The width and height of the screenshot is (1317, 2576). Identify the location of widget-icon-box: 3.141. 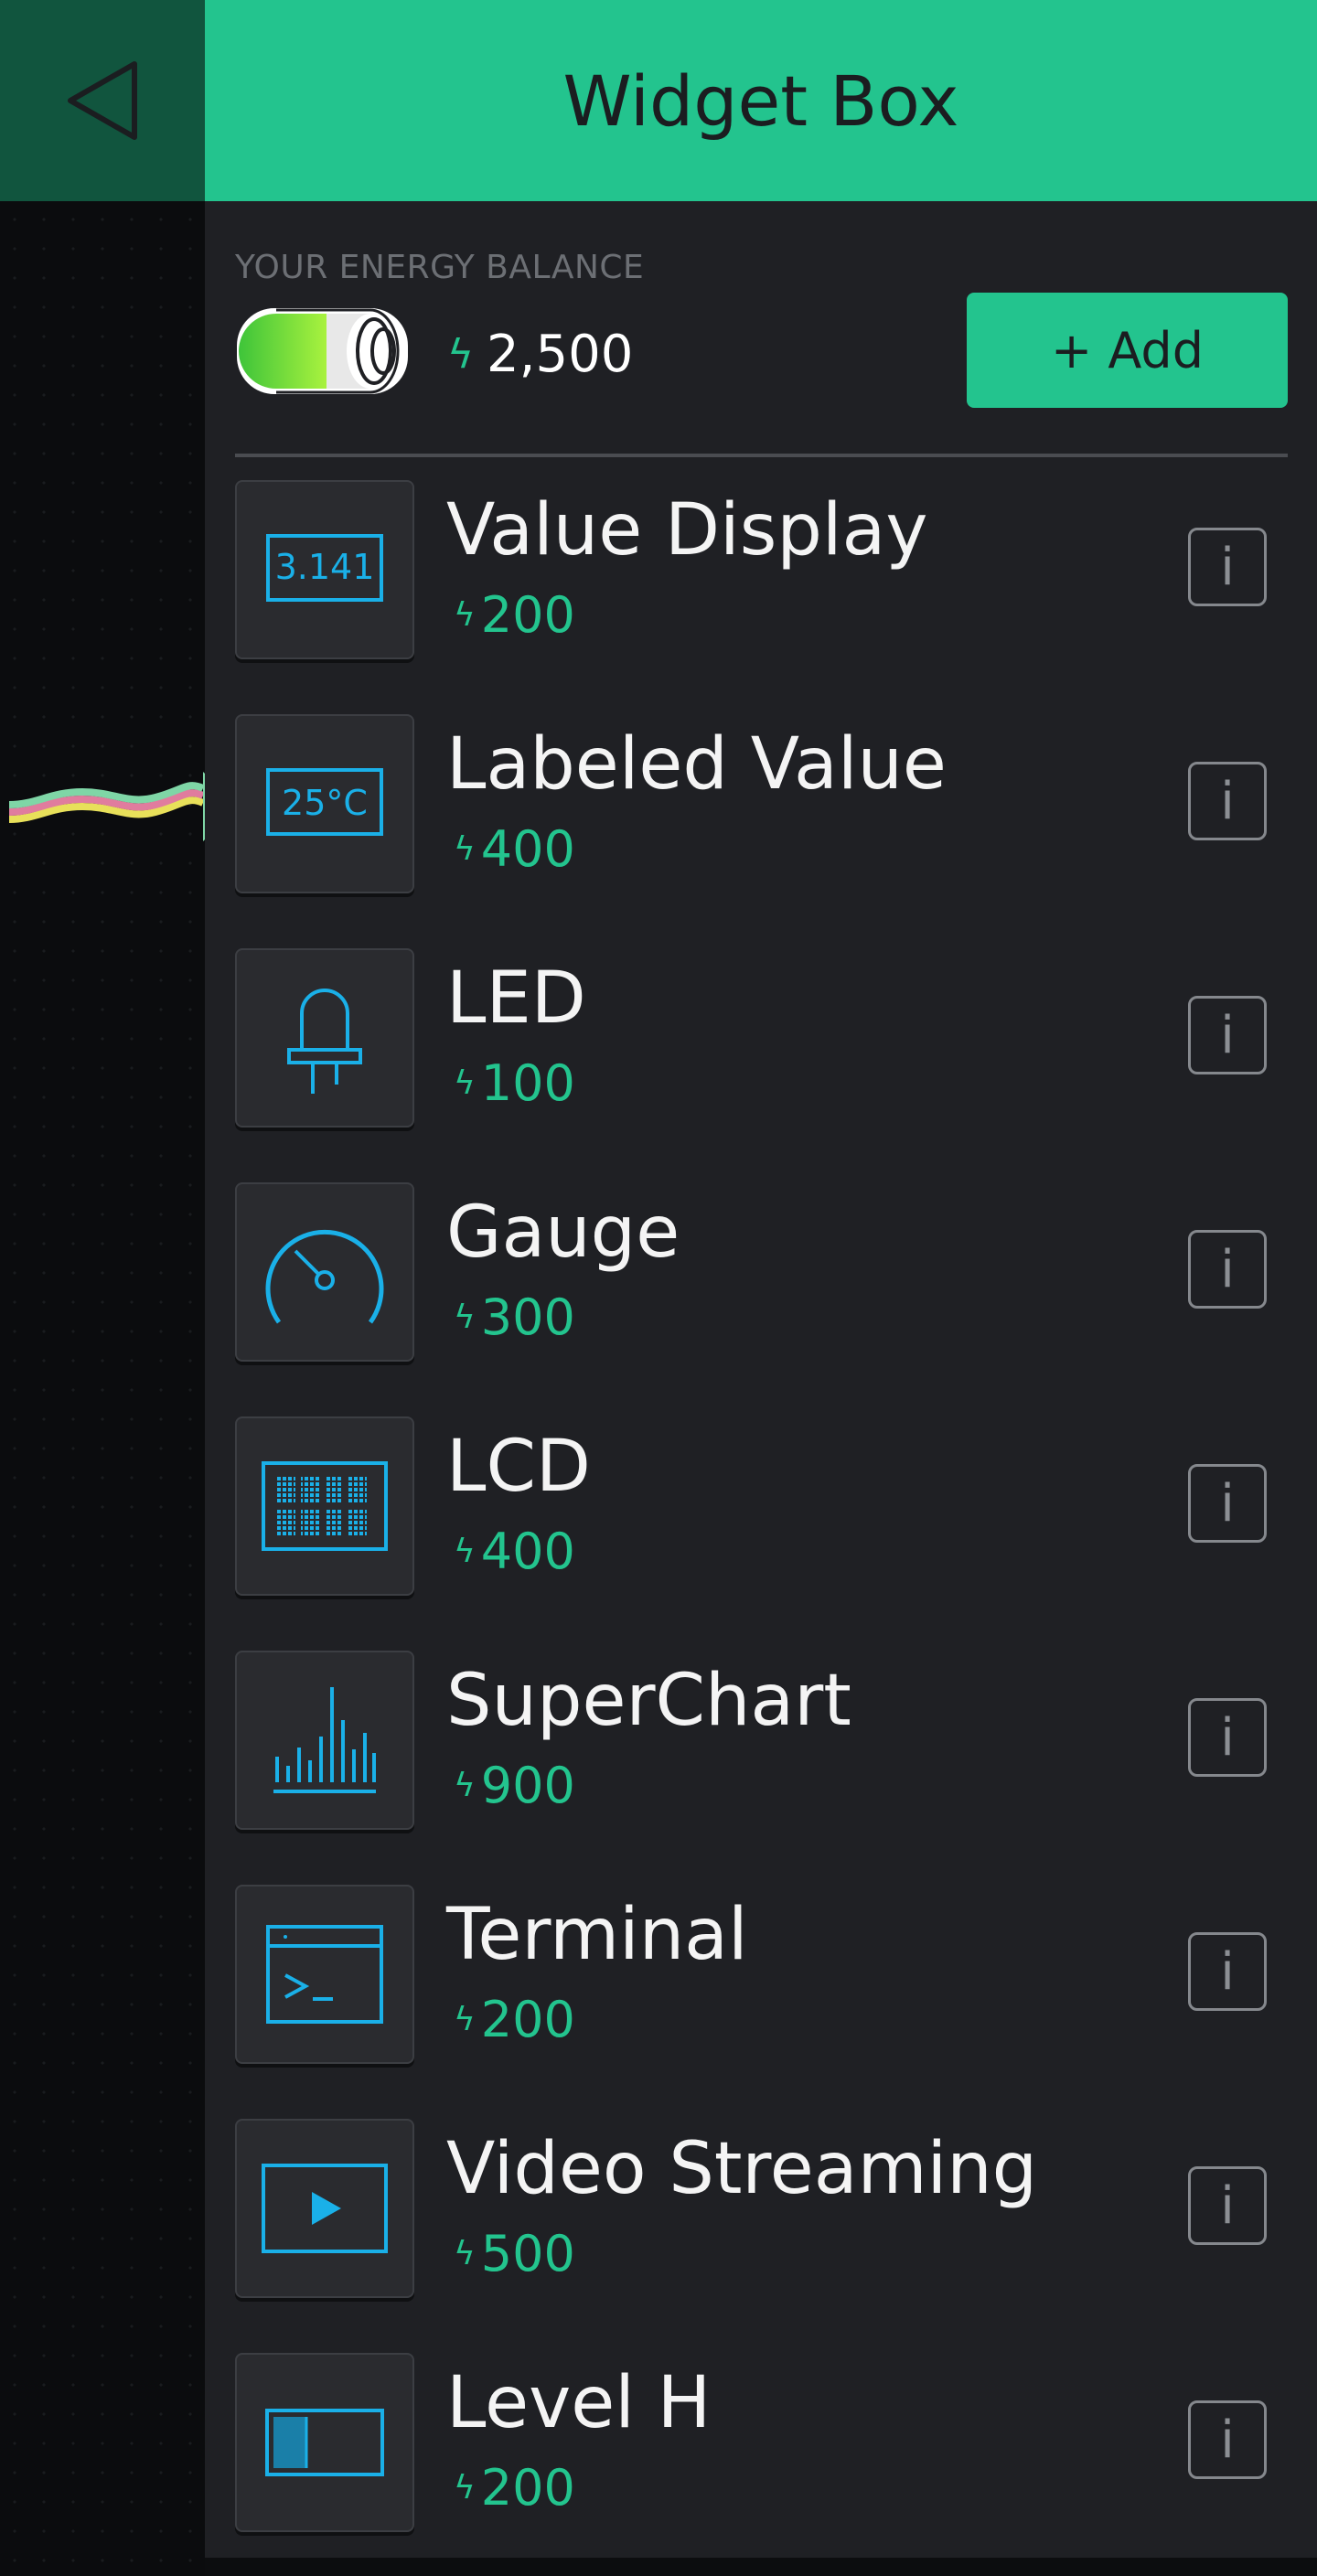
(324, 569).